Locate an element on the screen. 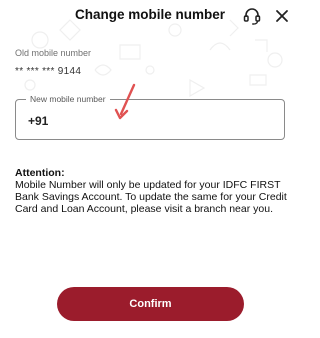  close-icon is located at coordinates (282, 16).